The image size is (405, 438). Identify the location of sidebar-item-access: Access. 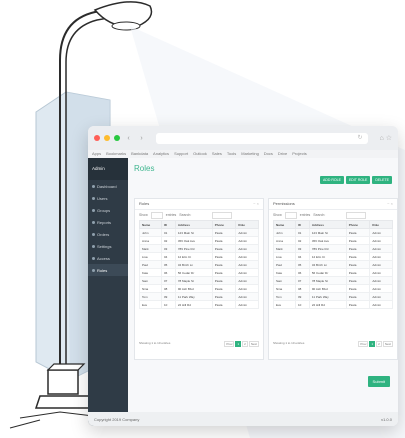
(108, 258).